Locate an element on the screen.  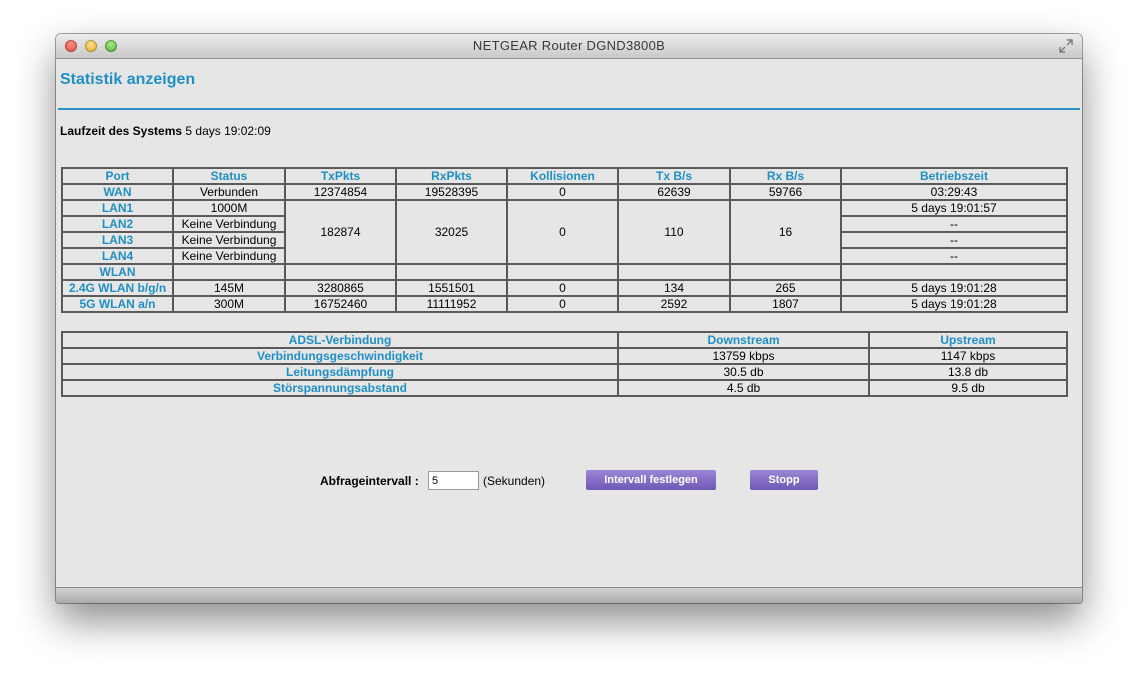
rxpkts-cell: 11111952 is located at coordinates (451, 304).